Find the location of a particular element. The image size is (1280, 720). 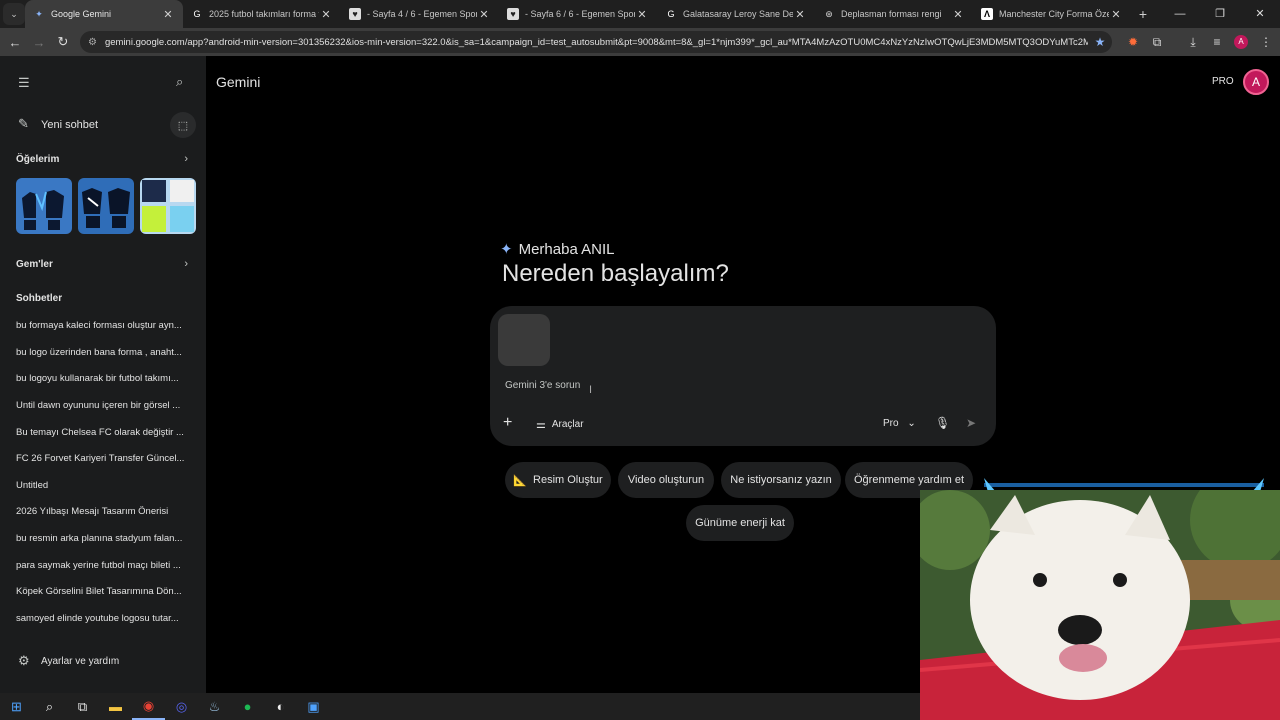

chip-create-image: 📐 Resim Oluştur is located at coordinates (558, 480).